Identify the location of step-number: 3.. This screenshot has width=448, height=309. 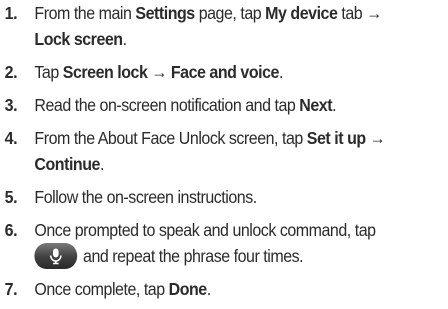
(11, 105).